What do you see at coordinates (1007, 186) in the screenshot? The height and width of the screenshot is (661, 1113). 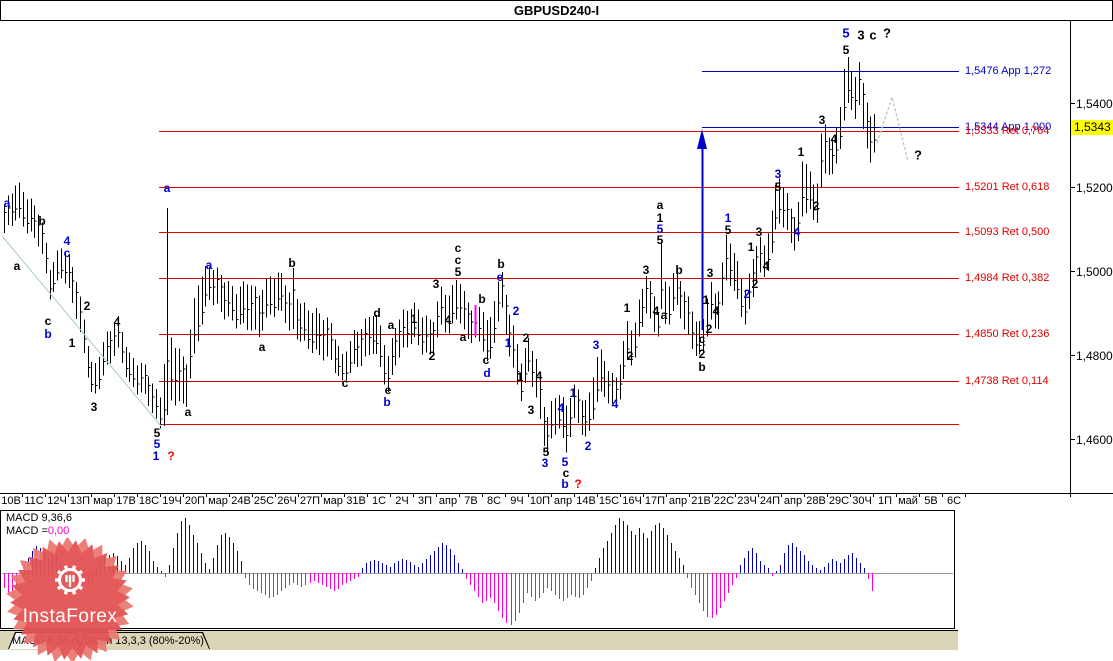 I see `fib-label: 1,5201 Ret 0,618` at bounding box center [1007, 186].